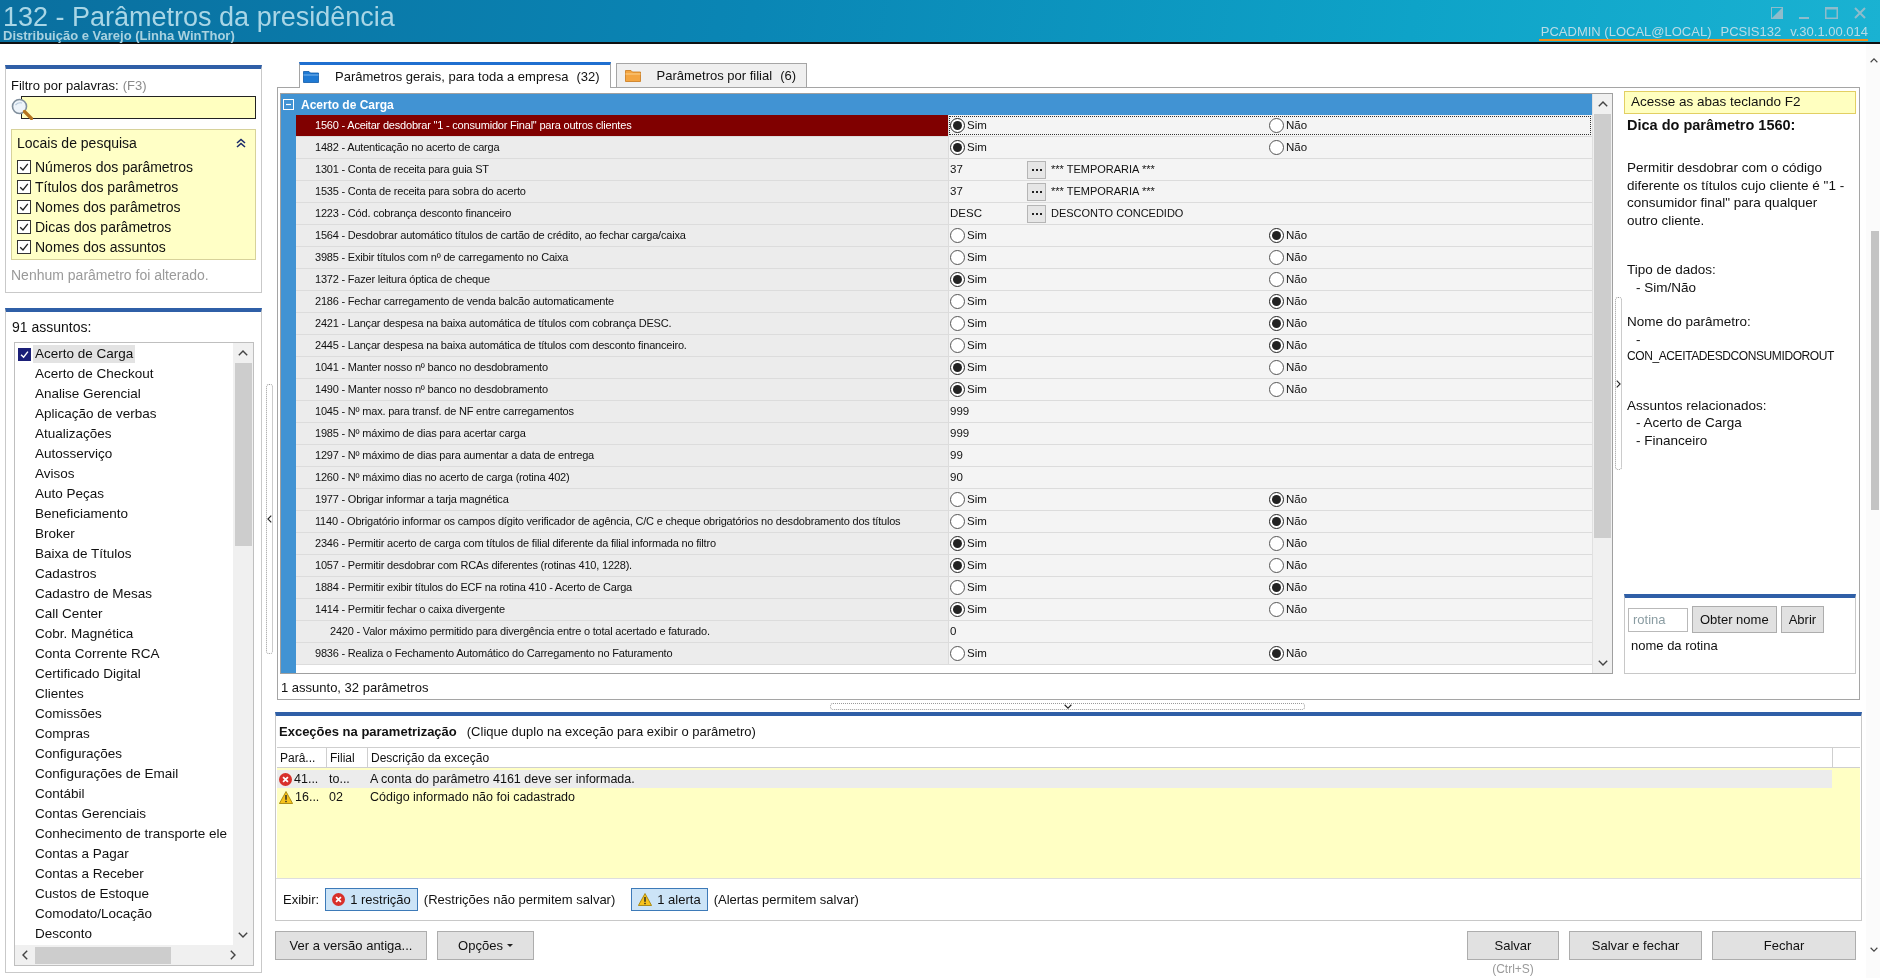 The width and height of the screenshot is (1880, 978). What do you see at coordinates (59, 694) in the screenshot?
I see `subject-item: Clientes` at bounding box center [59, 694].